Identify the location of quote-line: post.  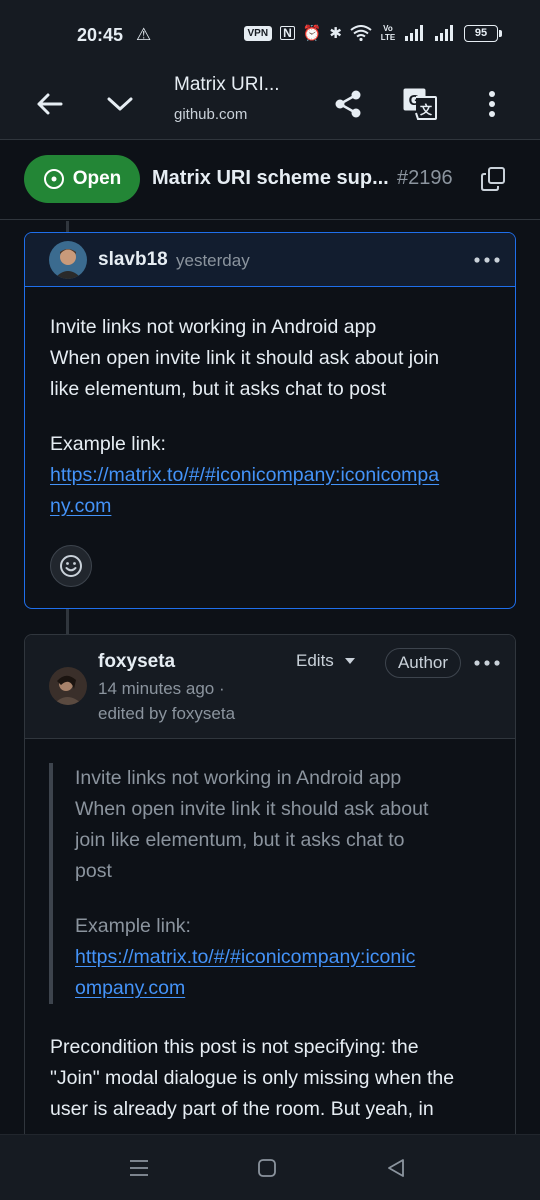
(93, 871).